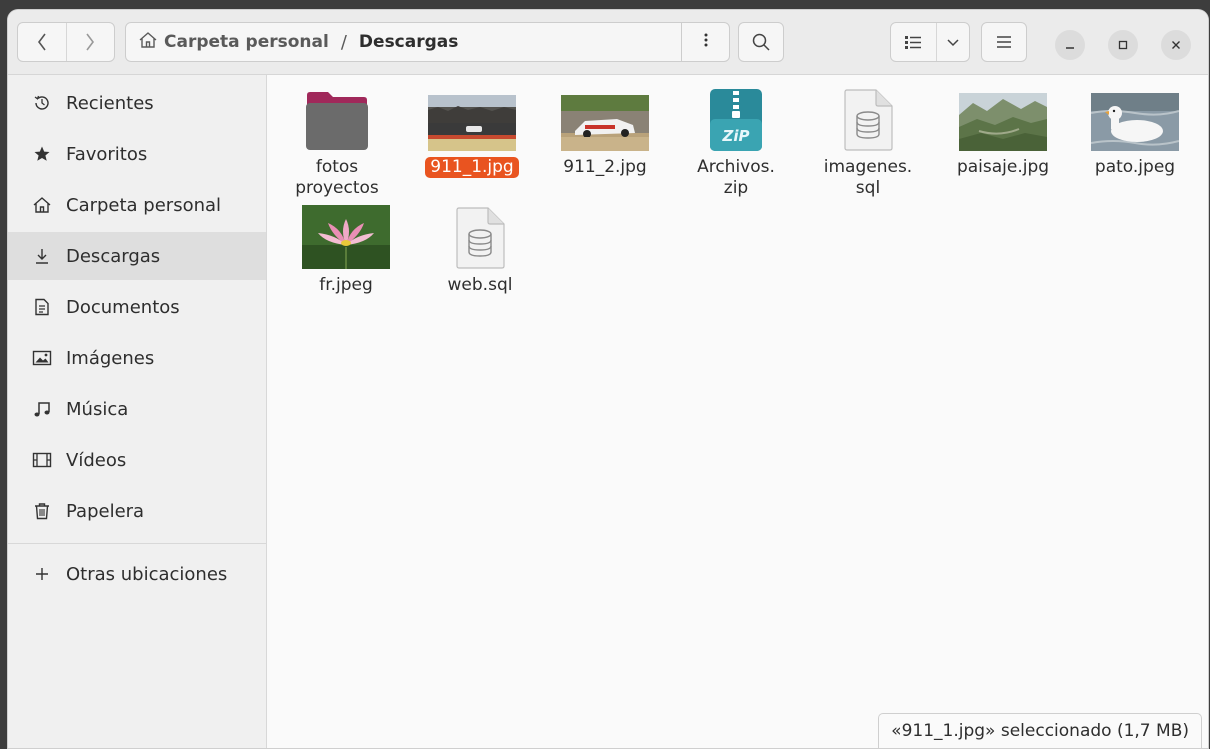 This screenshot has height=749, width=1210. What do you see at coordinates (147, 574) in the screenshot?
I see `sidebar-item-label: Otras ubicaciones` at bounding box center [147, 574].